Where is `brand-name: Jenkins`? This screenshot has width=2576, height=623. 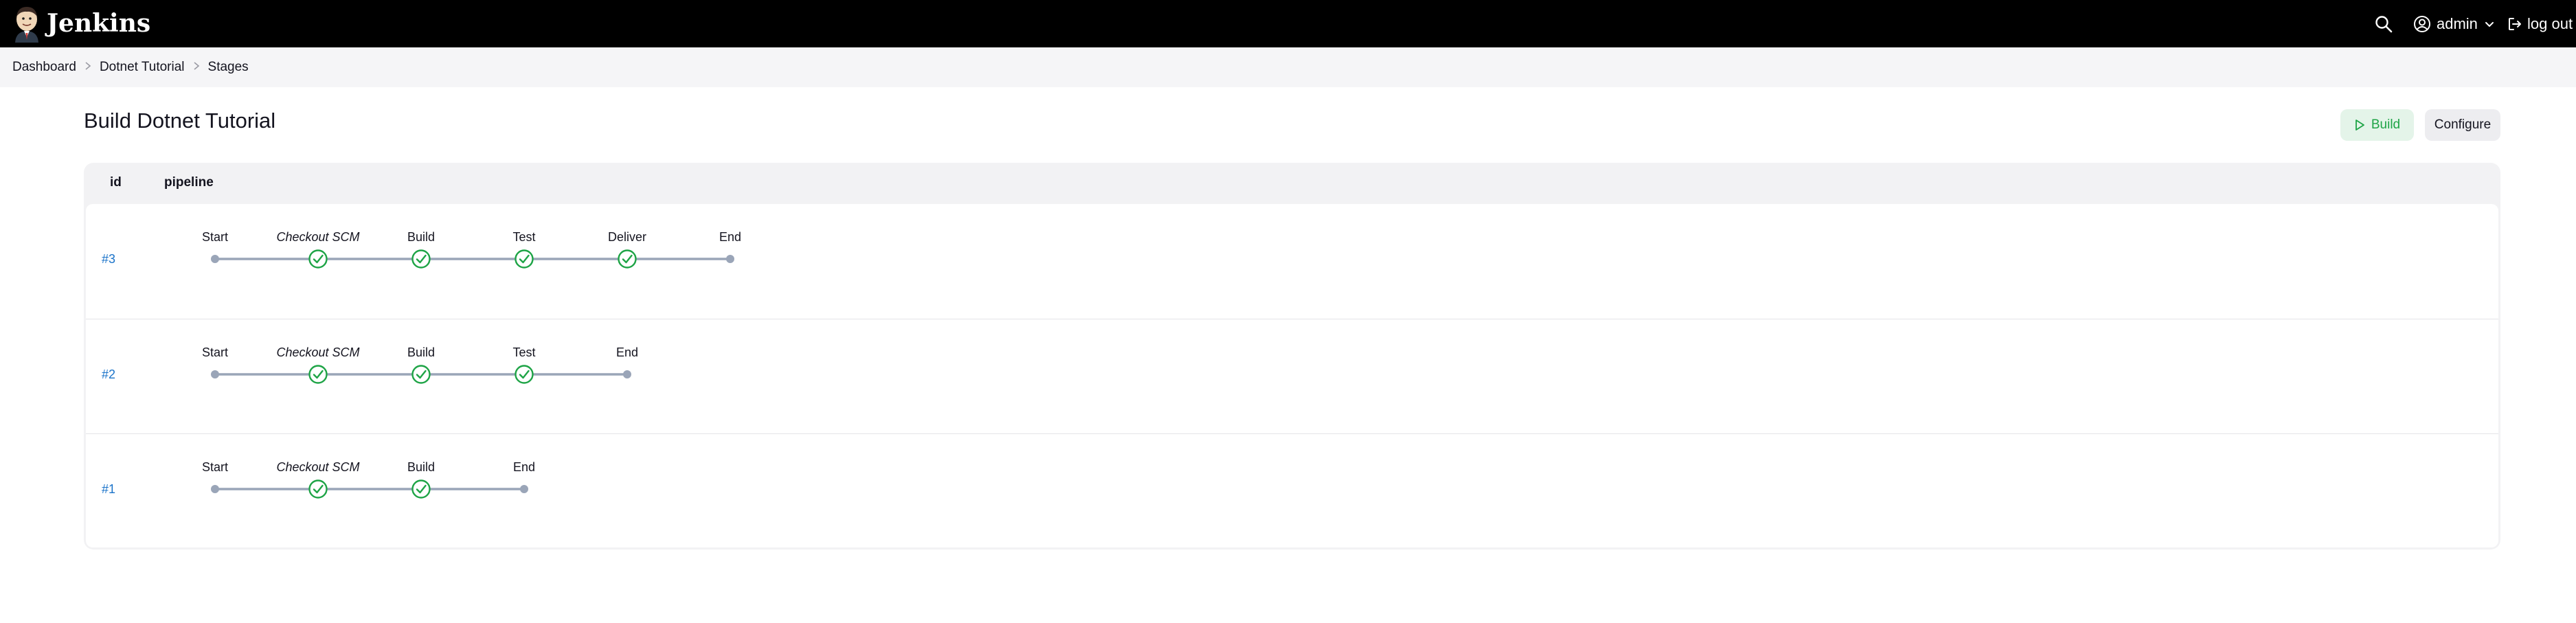 brand-name: Jenkins is located at coordinates (98, 23).